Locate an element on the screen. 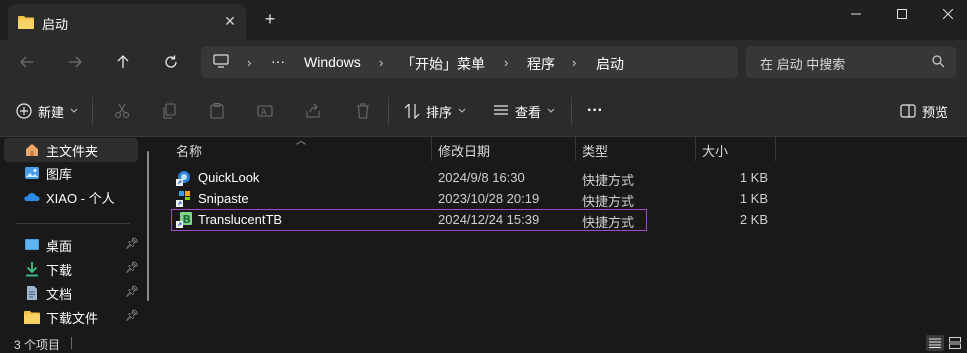 The width and height of the screenshot is (967, 353). file-date: 2024/12/24 15:39 is located at coordinates (489, 219).